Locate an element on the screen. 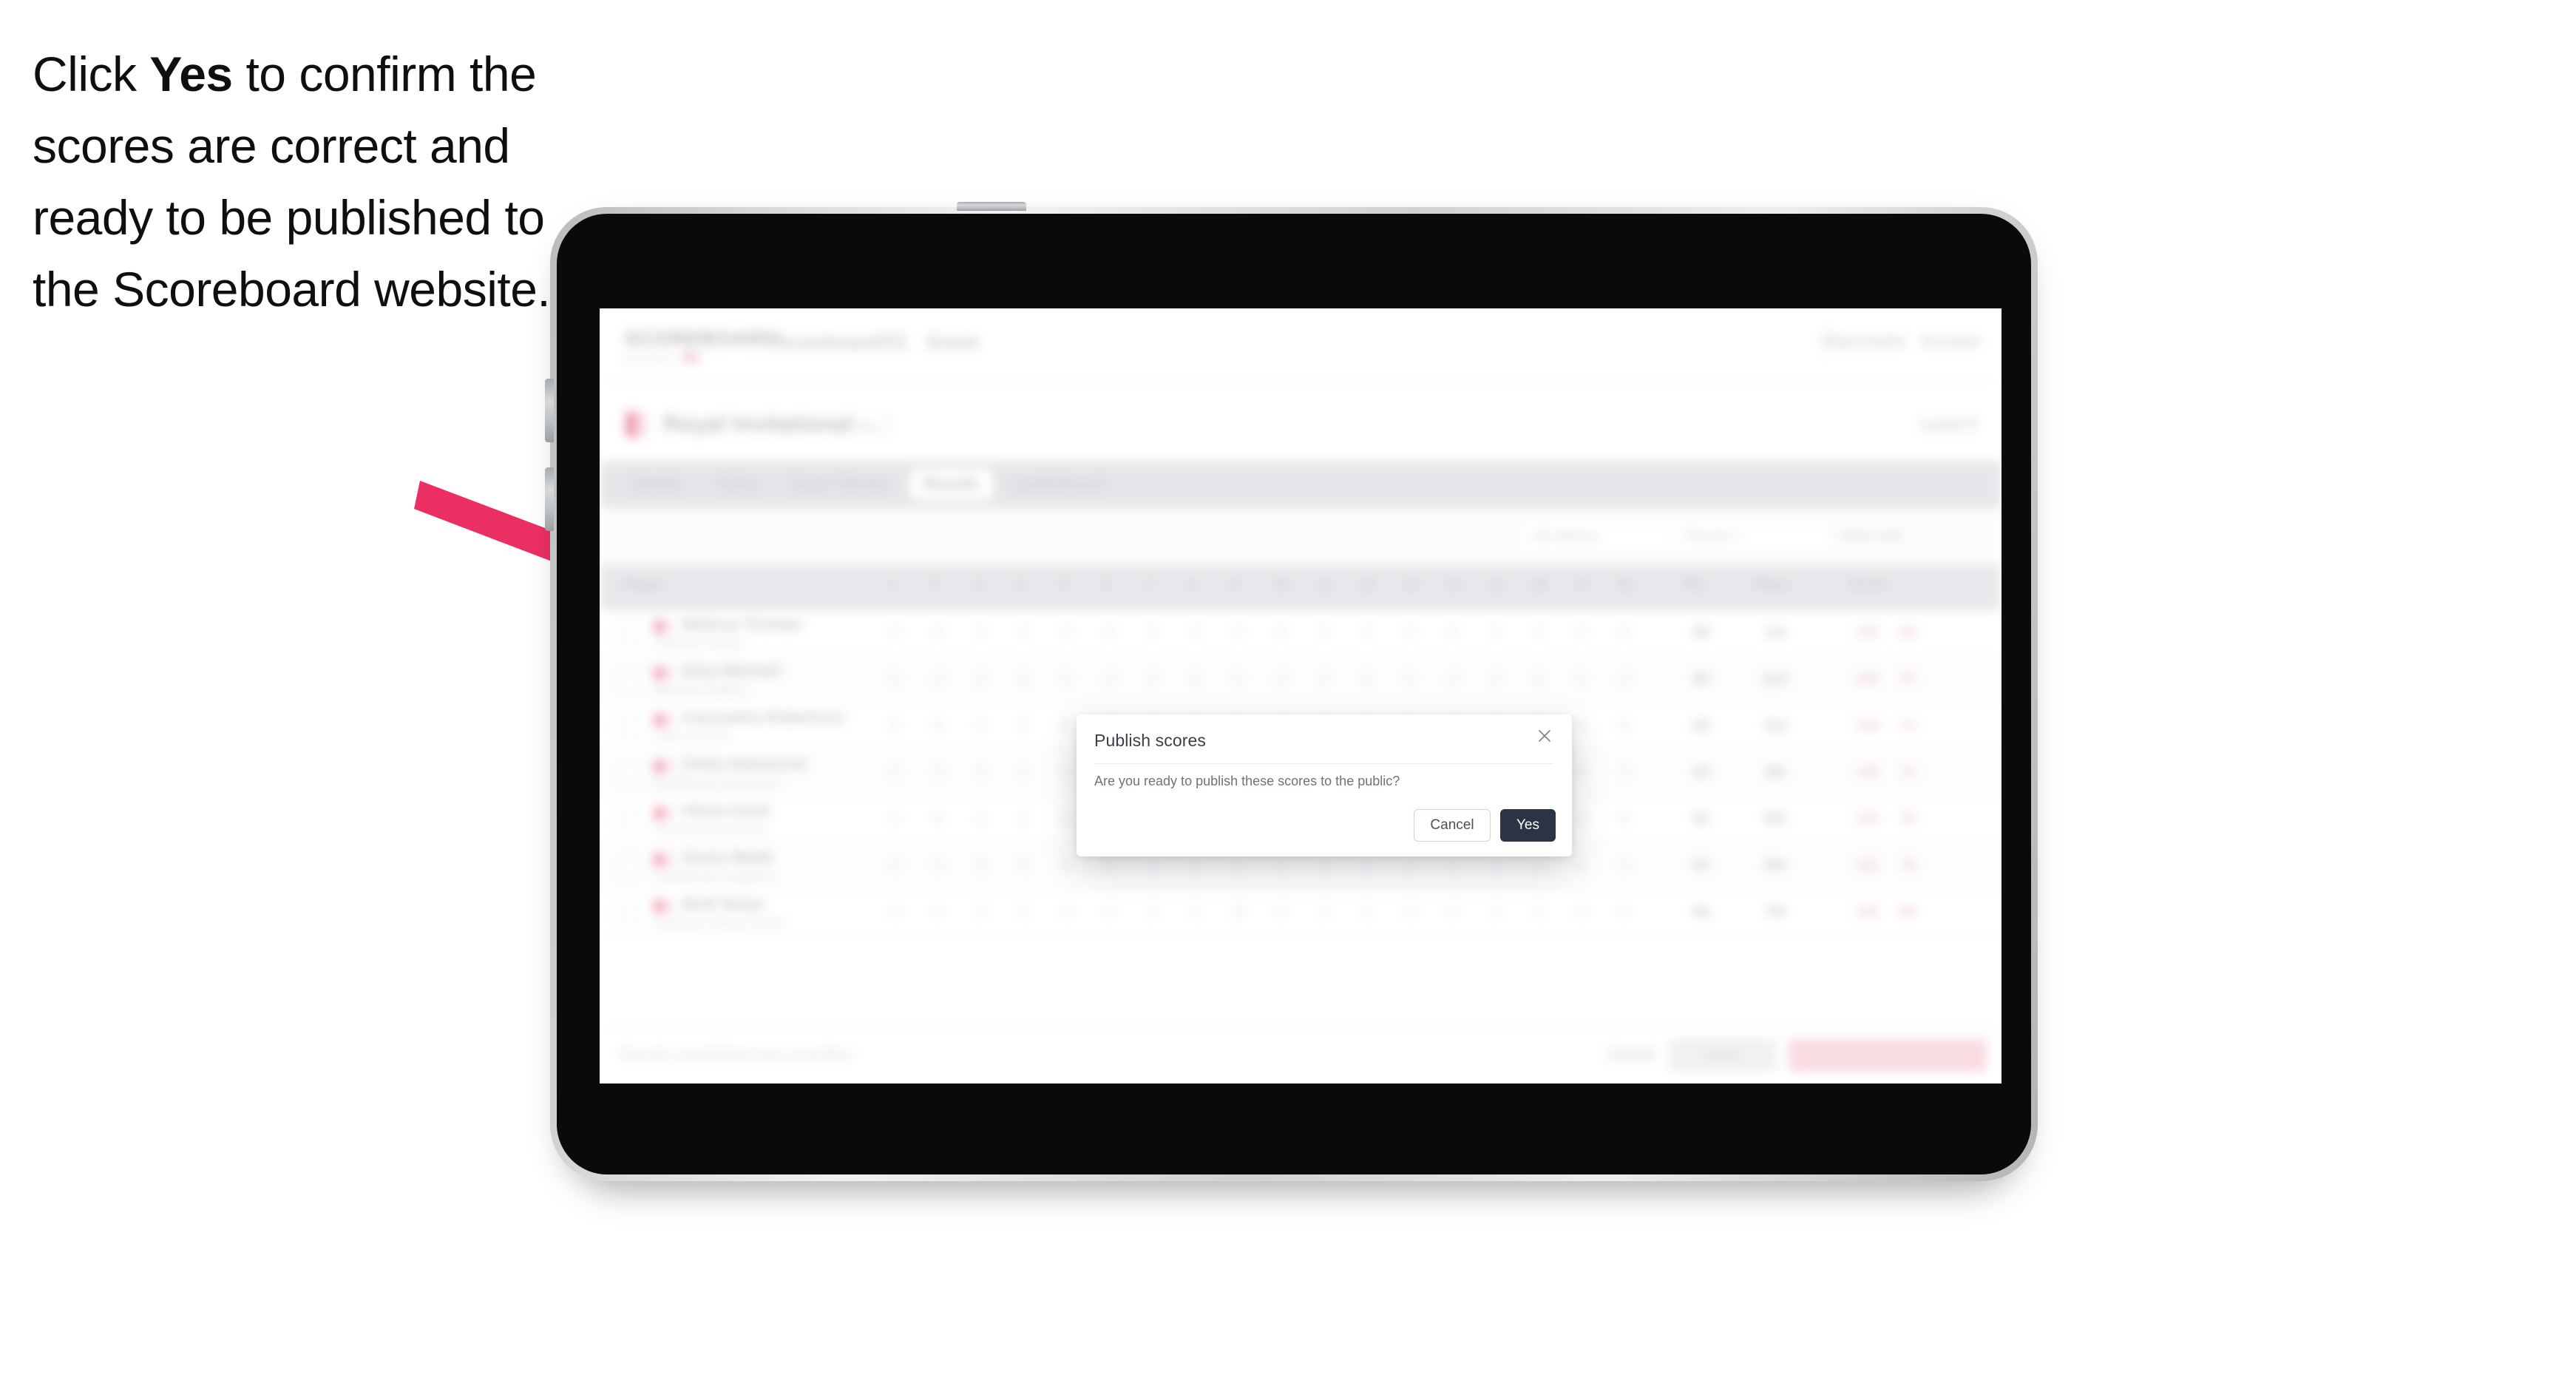  nav-link-scoreboard: Scoreboard/V3 is located at coordinates (841, 343).